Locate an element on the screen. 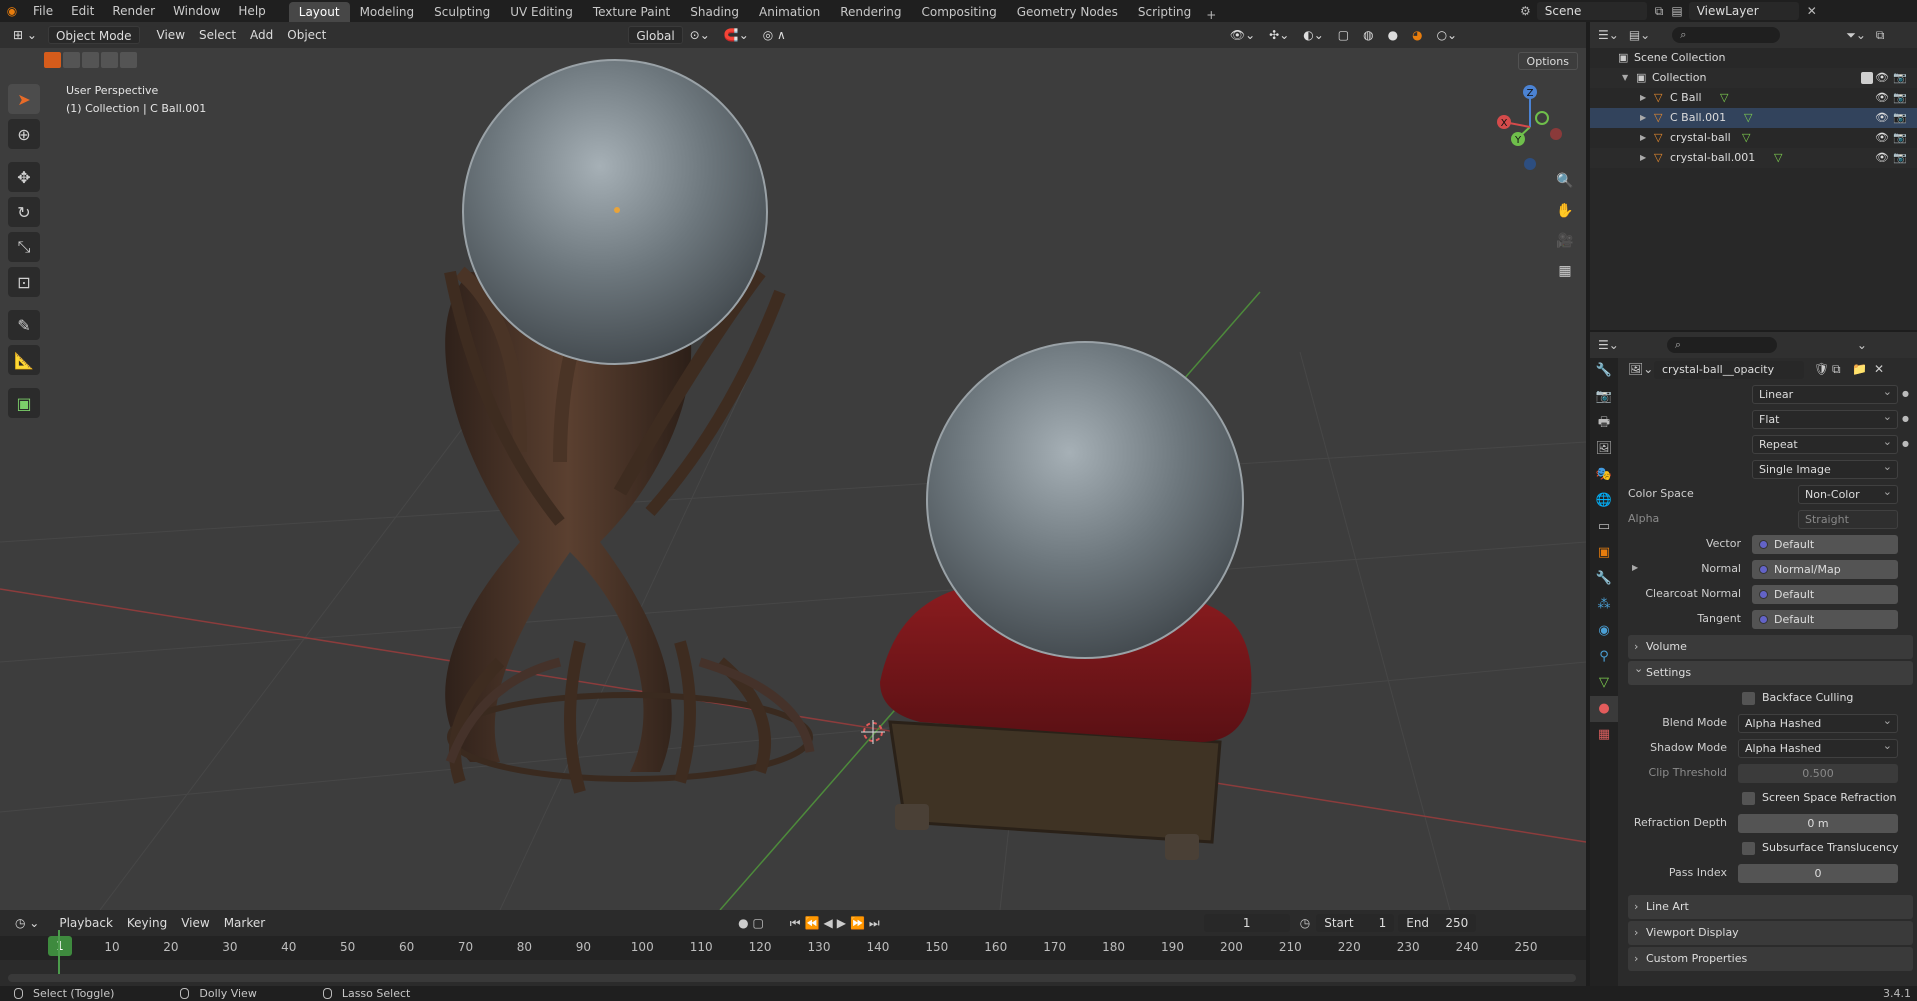  particles-tab-icon: ⁂ is located at coordinates (1604, 605).